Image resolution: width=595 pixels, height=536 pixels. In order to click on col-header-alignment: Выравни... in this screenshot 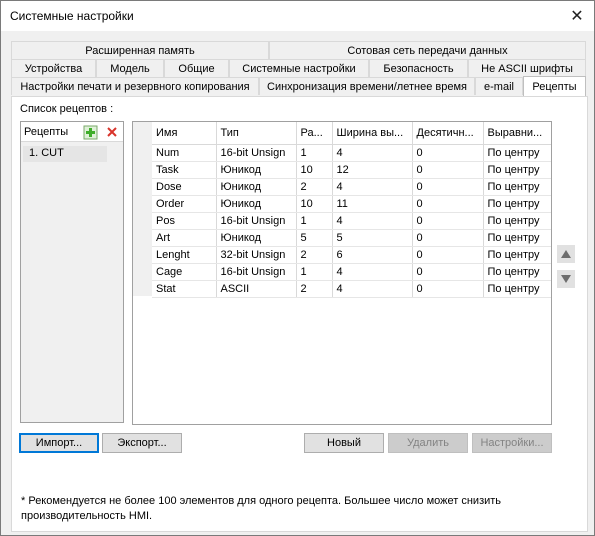, I will do `click(517, 133)`.